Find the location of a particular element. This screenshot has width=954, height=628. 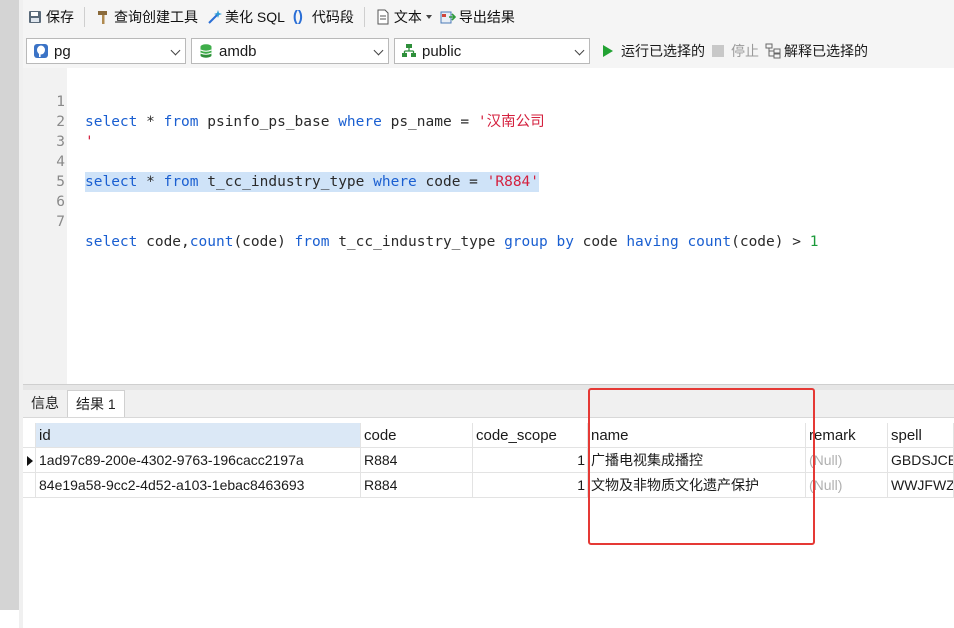

run-selected-button: 运行已选择的 is located at coordinates (653, 51).